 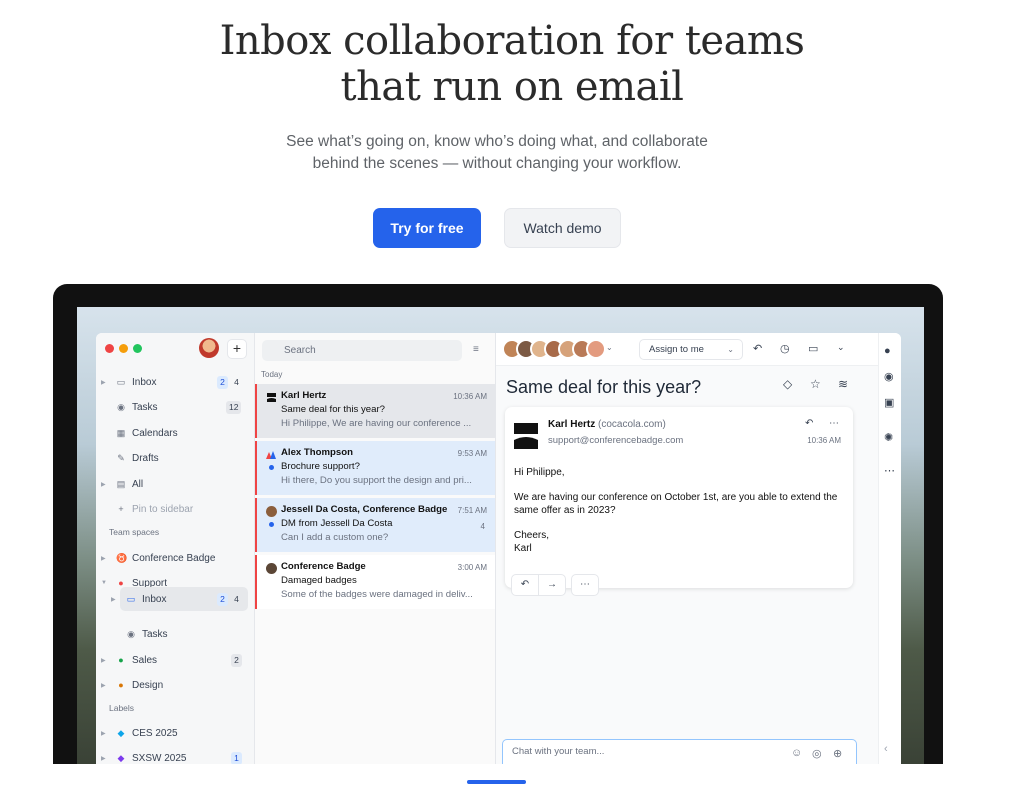 I want to click on sidebar-item-drafts: ✎ Drafts, so click(x=175, y=458).